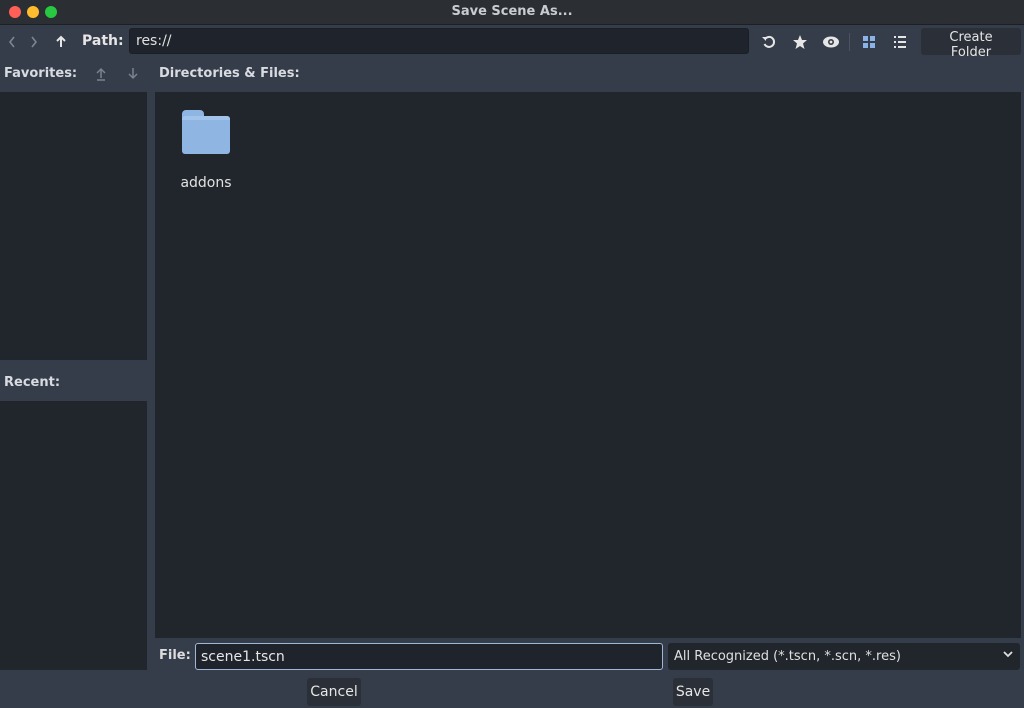 The width and height of the screenshot is (1024, 708). What do you see at coordinates (900, 42) in the screenshot?
I see `list-icon` at bounding box center [900, 42].